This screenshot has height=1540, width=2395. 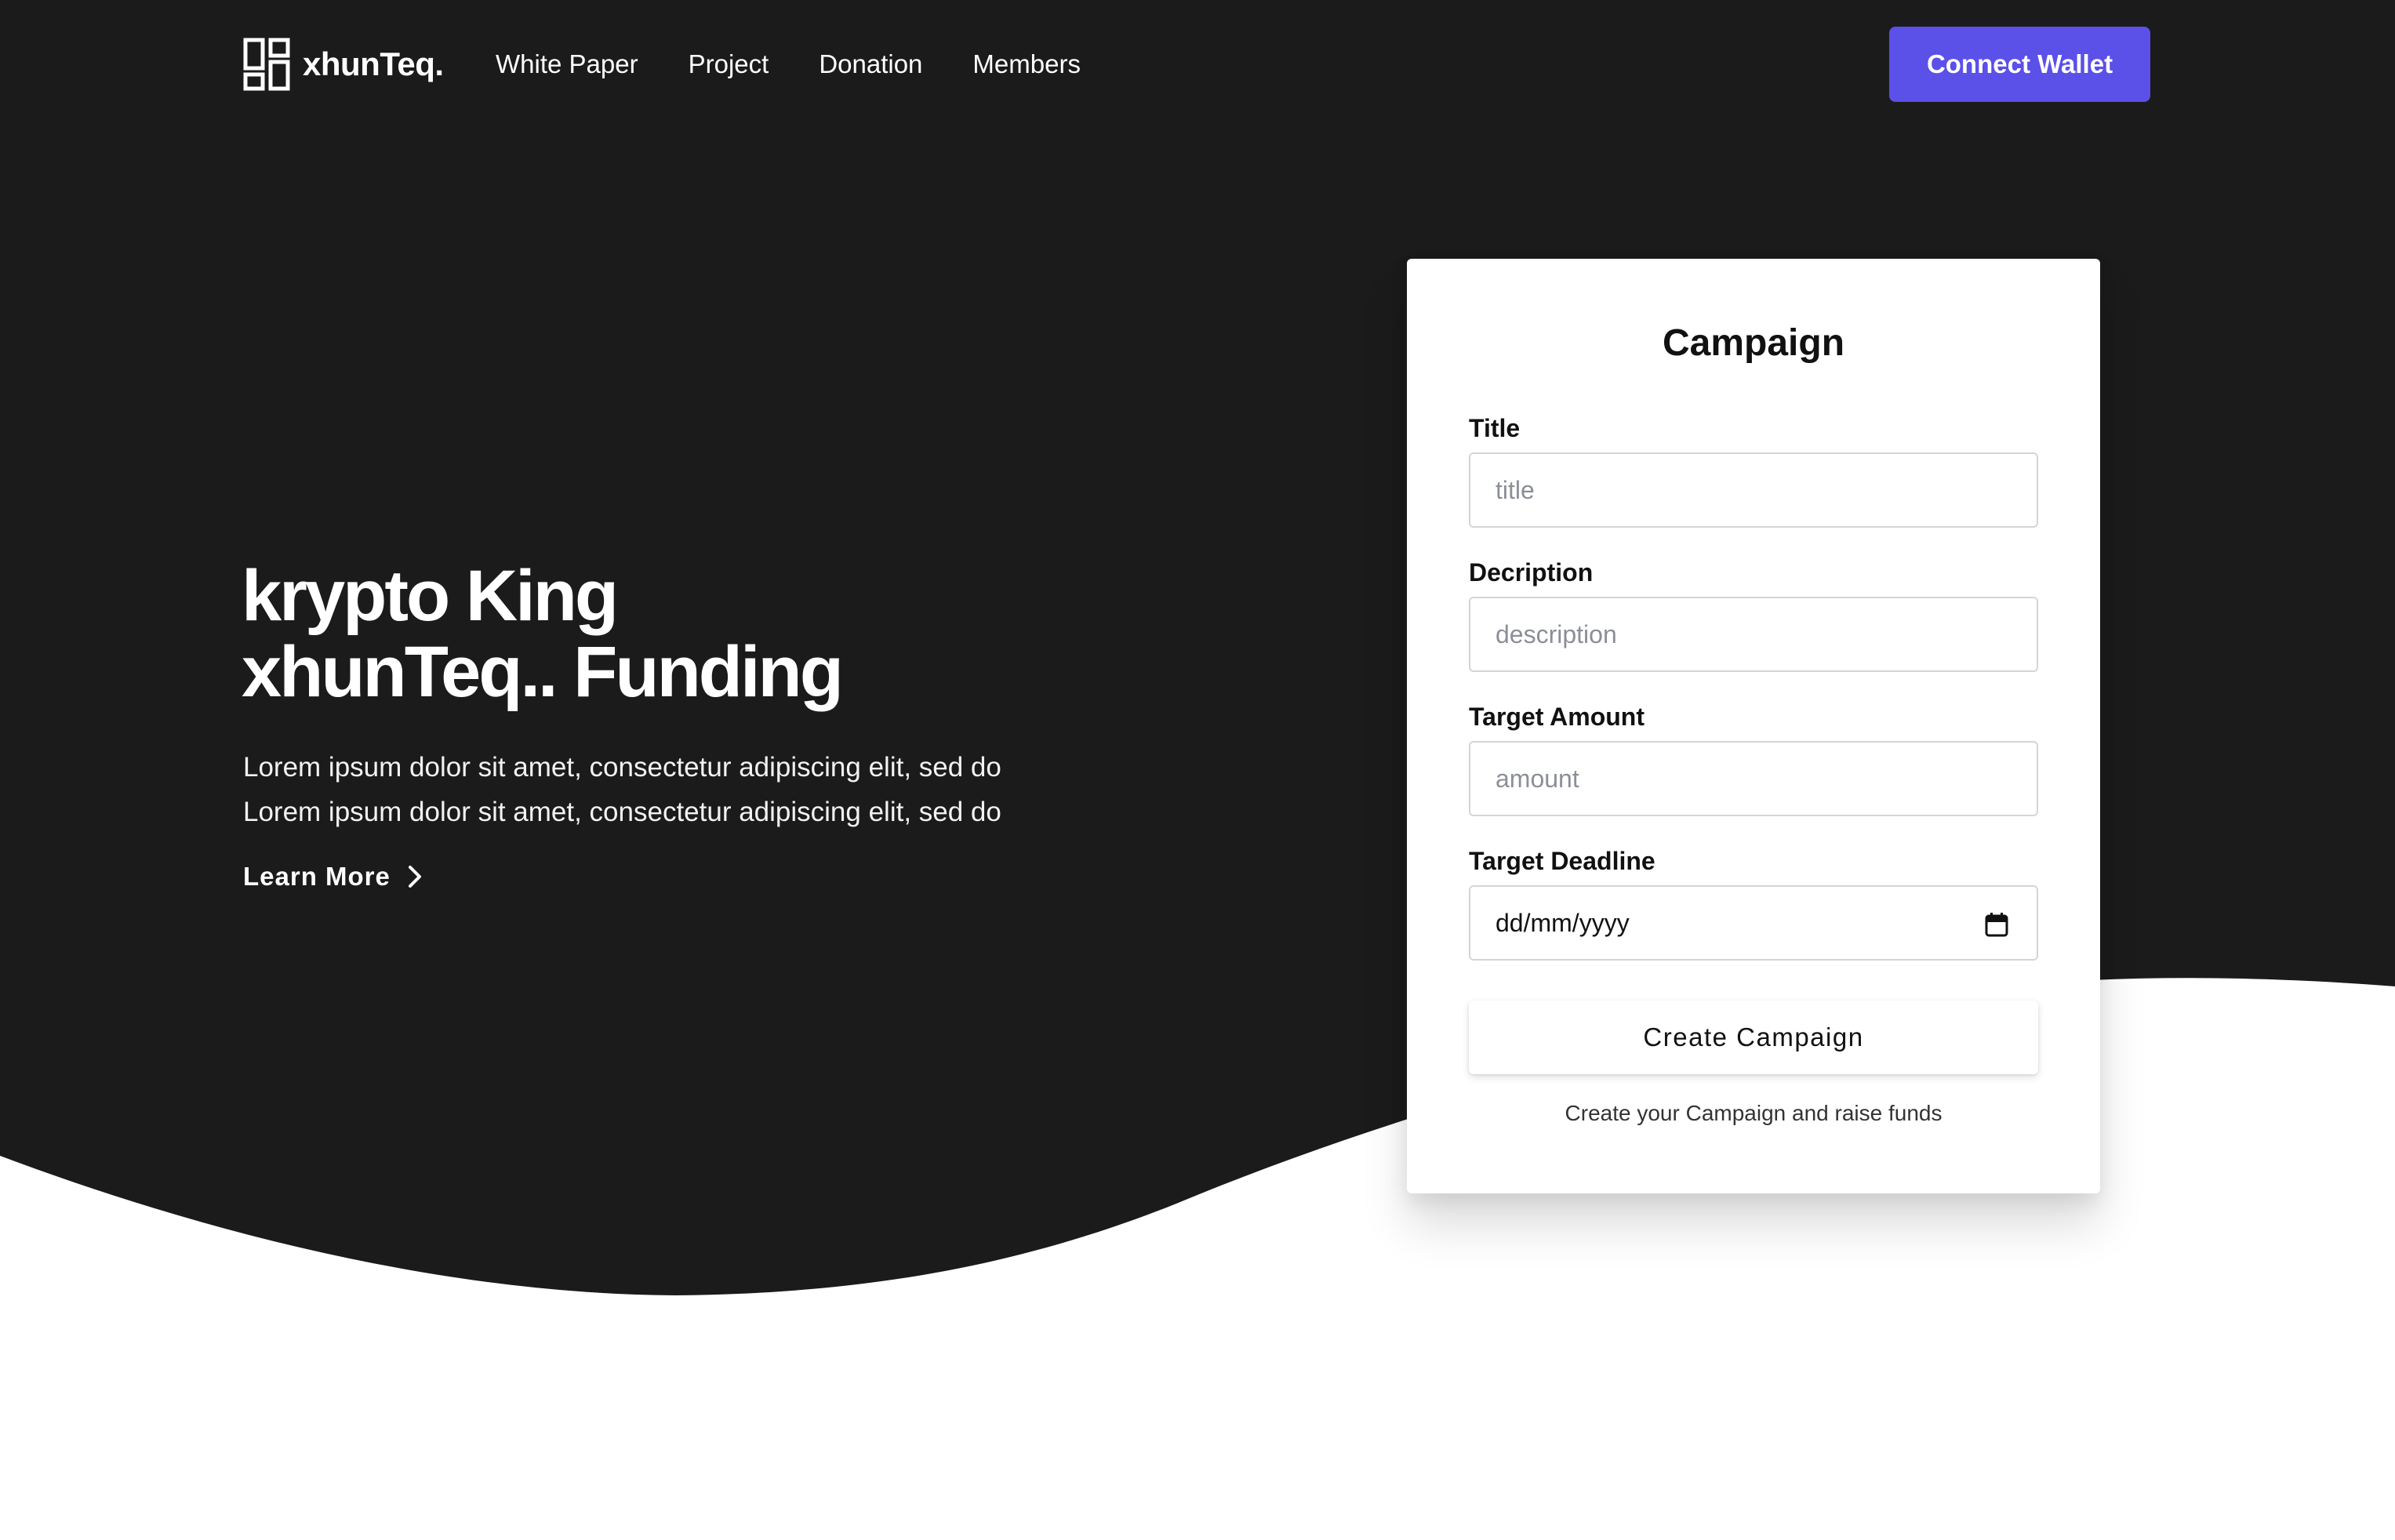 What do you see at coordinates (317, 877) in the screenshot?
I see `learn-more-label: Learn More` at bounding box center [317, 877].